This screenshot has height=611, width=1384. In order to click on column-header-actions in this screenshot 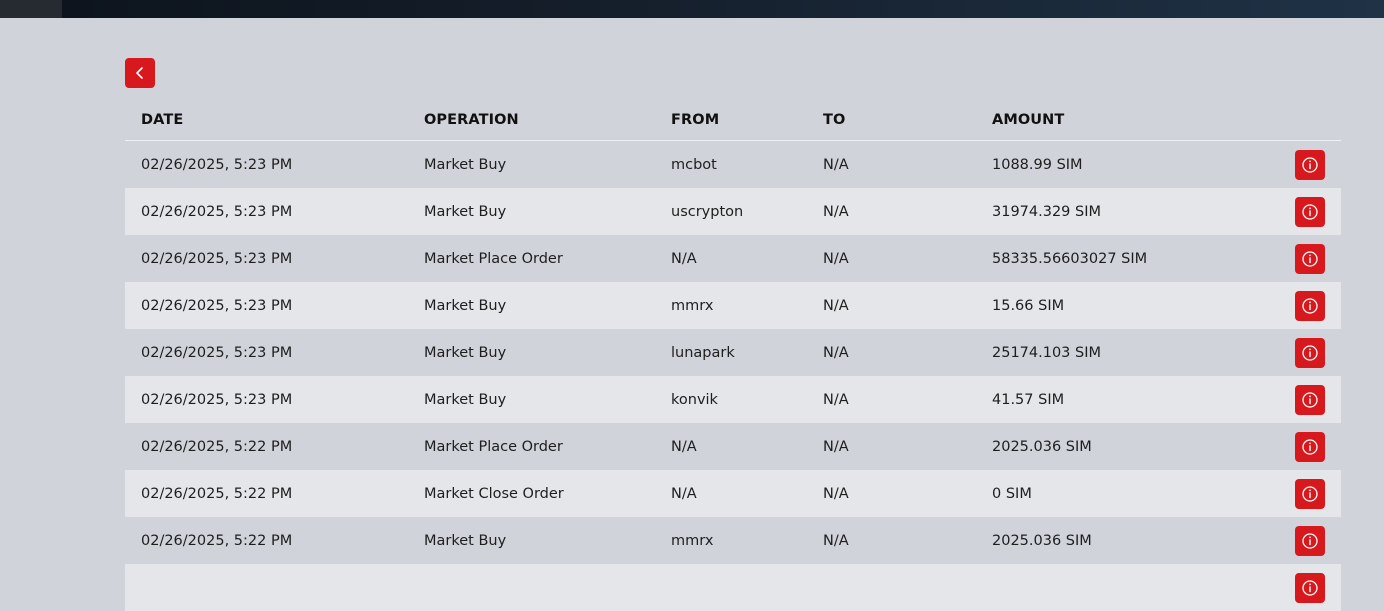, I will do `click(1303, 120)`.